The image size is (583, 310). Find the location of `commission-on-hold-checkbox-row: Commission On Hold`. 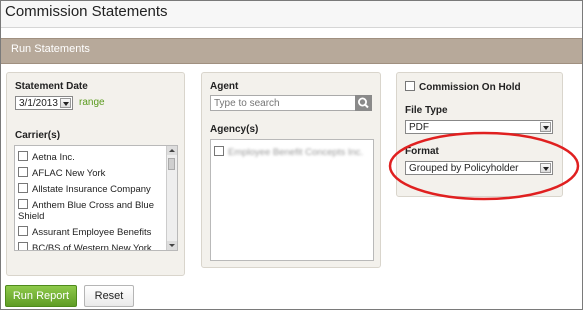

commission-on-hold-checkbox-row: Commission On Hold is located at coordinates (463, 87).